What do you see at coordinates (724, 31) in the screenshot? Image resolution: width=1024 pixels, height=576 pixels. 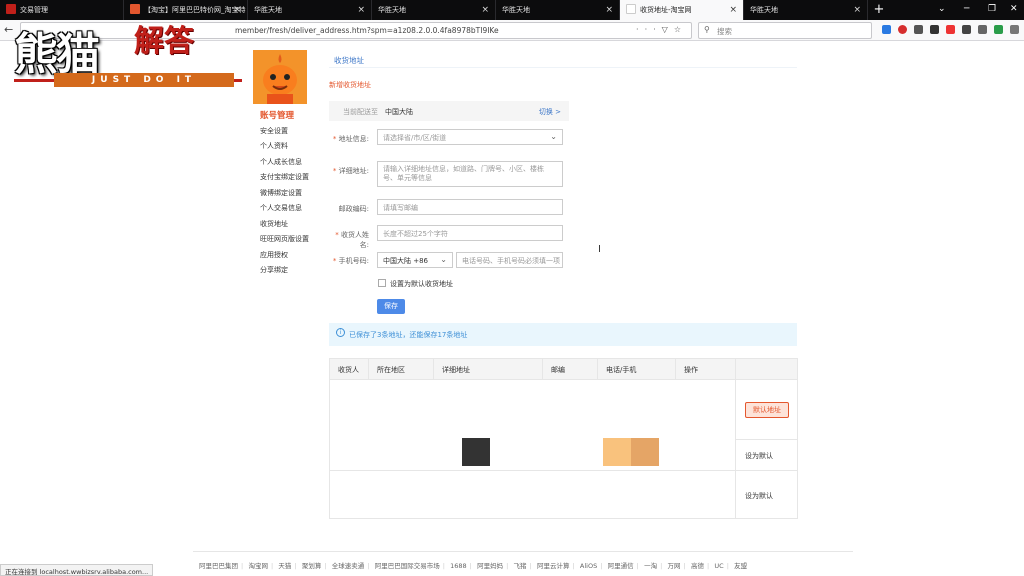 I see `search-placeholder: 搜索` at bounding box center [724, 31].